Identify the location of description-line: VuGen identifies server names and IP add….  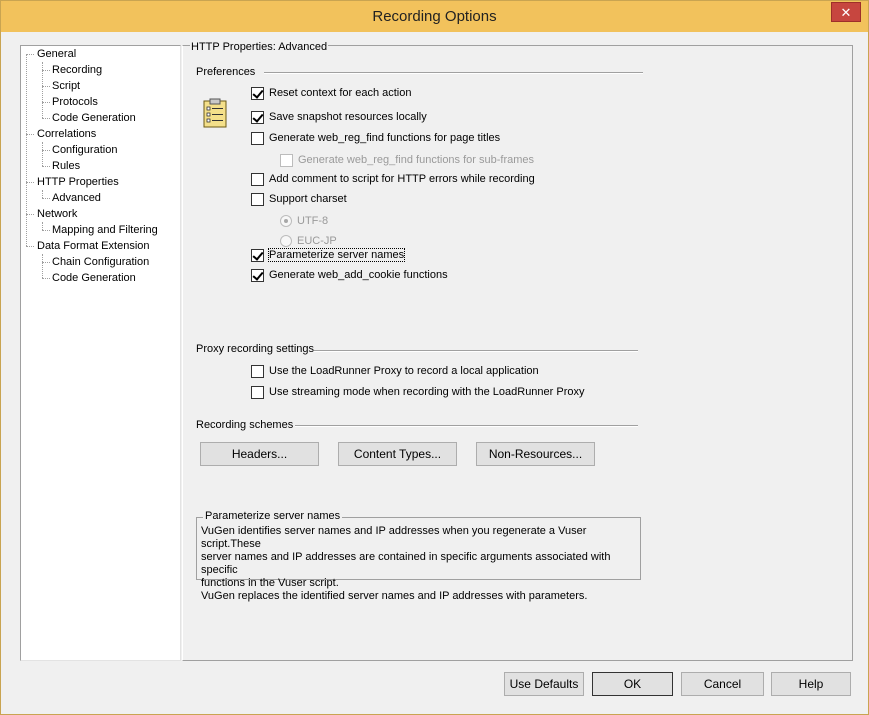
(394, 537).